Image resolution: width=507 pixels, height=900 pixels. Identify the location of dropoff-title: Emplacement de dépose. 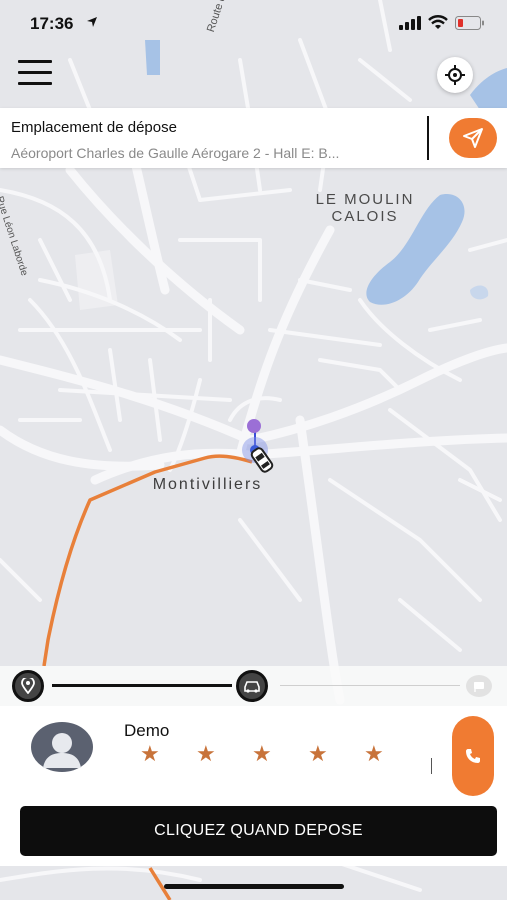
(94, 127).